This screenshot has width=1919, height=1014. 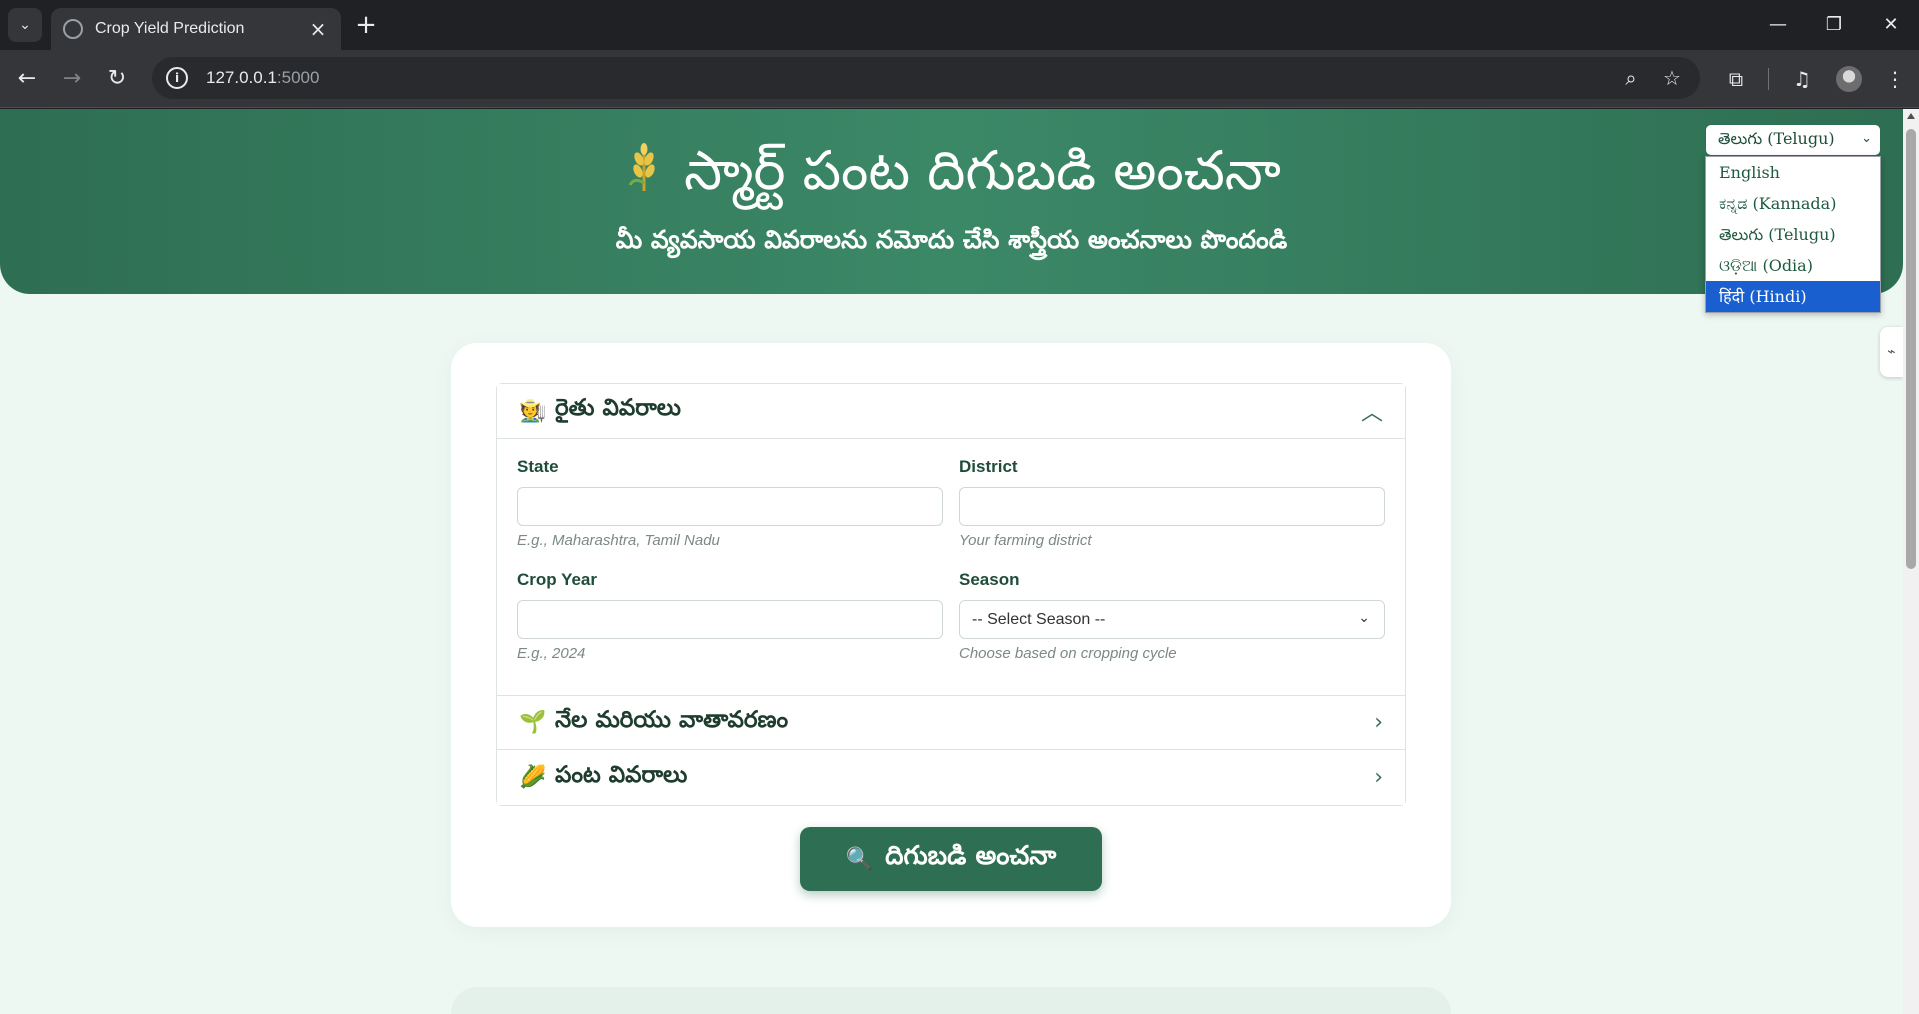 What do you see at coordinates (1672, 78) in the screenshot?
I see `bookmark-star-icon: ☆` at bounding box center [1672, 78].